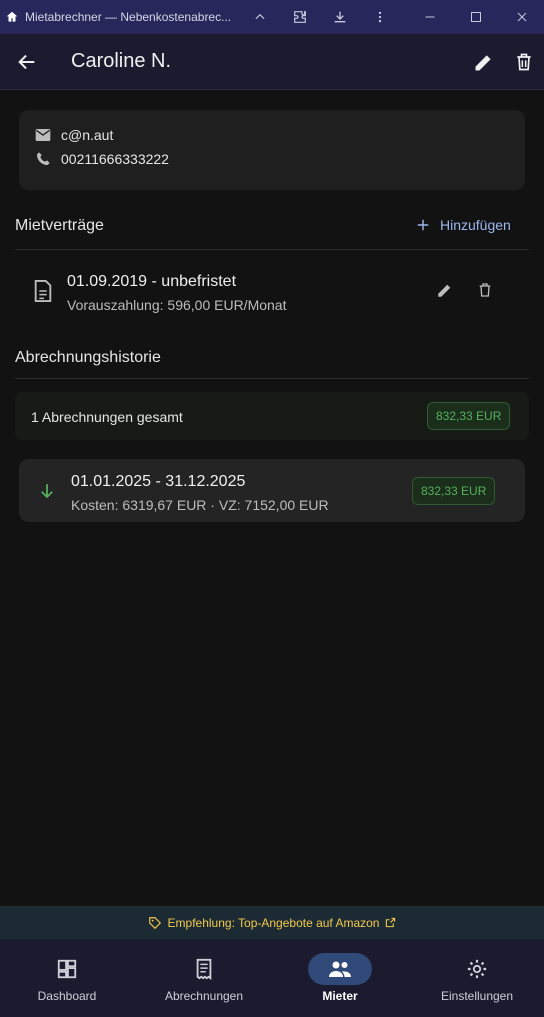 Image resolution: width=544 pixels, height=1017 pixels. I want to click on gear-icon, so click(477, 969).